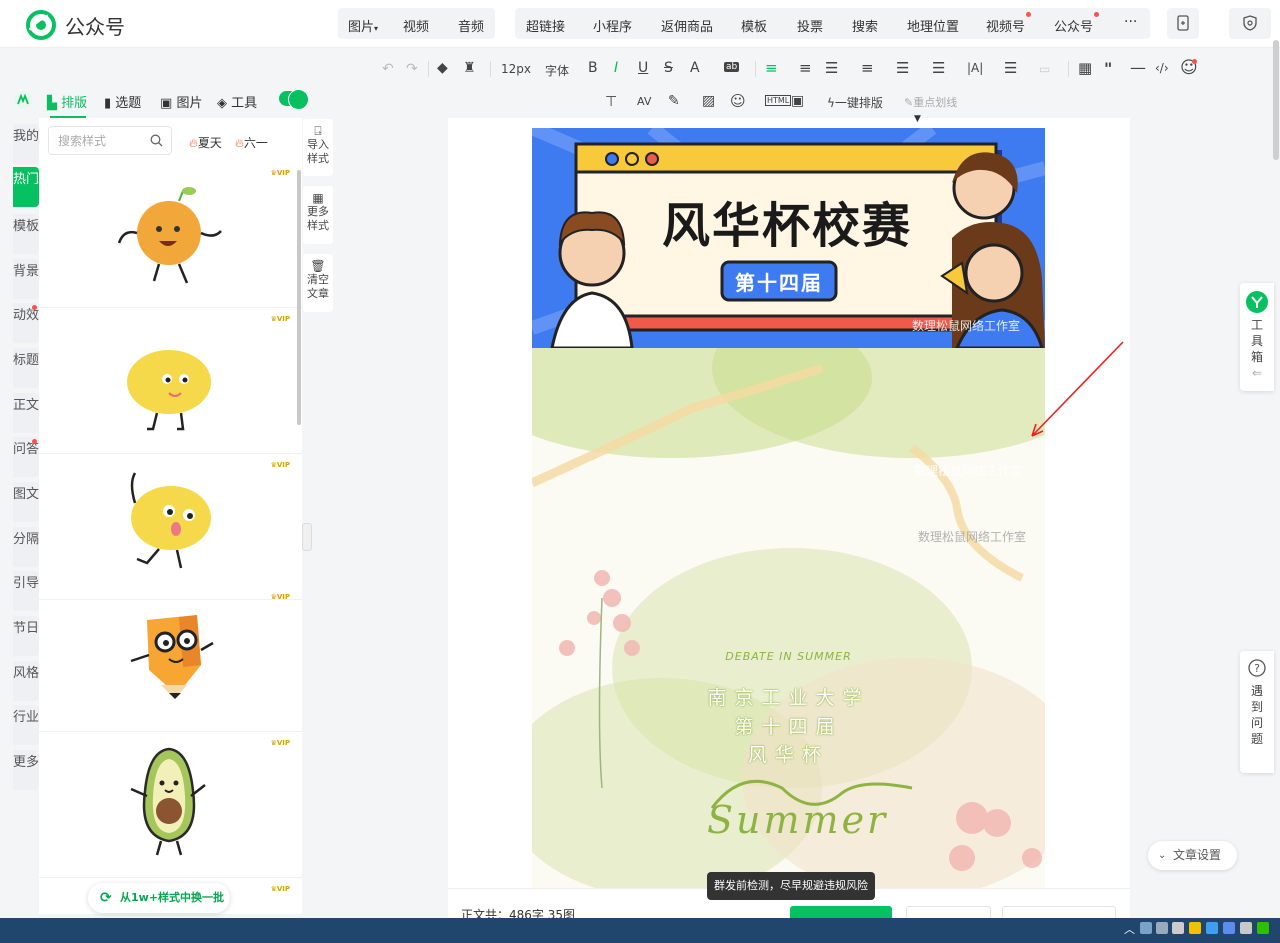  Describe the element at coordinates (778, 100) in the screenshot. I see `html-icon: HTML` at that location.